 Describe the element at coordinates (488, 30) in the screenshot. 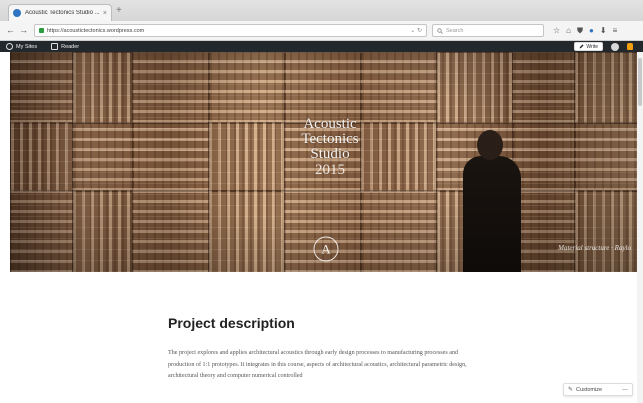

I see `search-input: Search` at that location.